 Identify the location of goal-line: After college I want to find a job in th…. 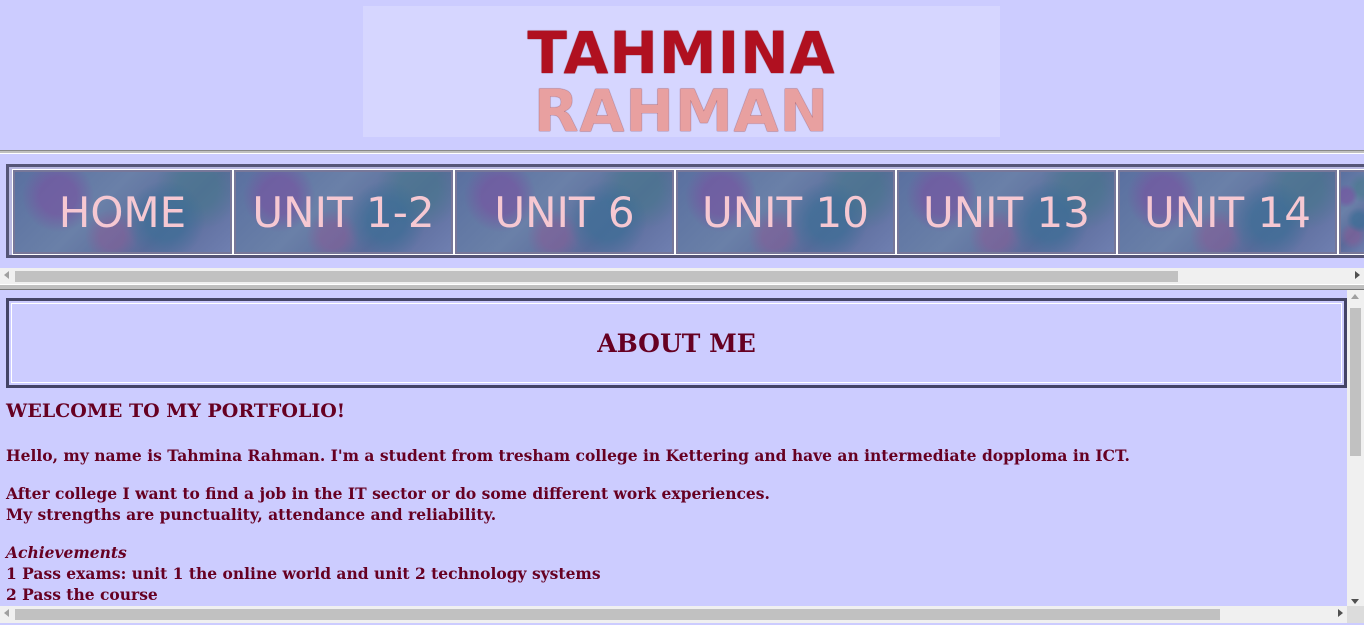
(388, 493).